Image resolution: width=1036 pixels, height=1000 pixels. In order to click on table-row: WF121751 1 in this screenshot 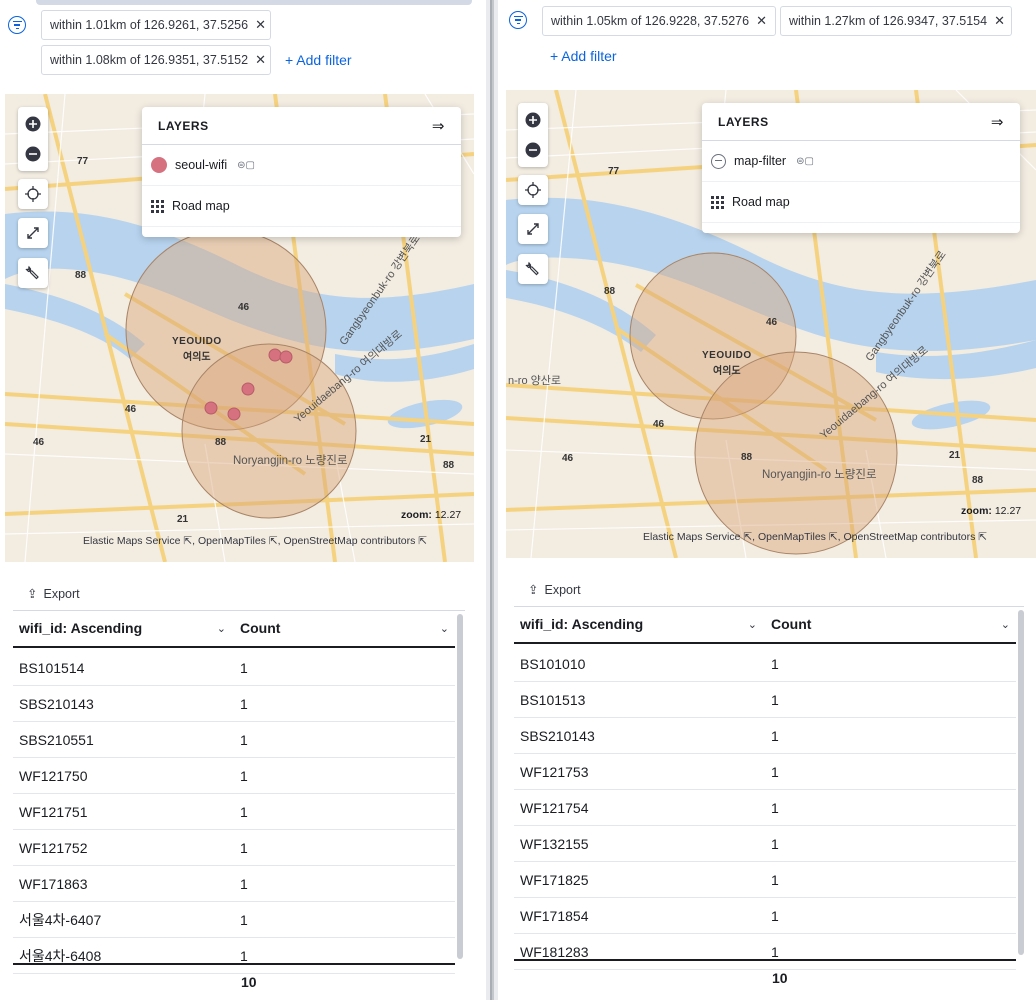, I will do `click(234, 812)`.